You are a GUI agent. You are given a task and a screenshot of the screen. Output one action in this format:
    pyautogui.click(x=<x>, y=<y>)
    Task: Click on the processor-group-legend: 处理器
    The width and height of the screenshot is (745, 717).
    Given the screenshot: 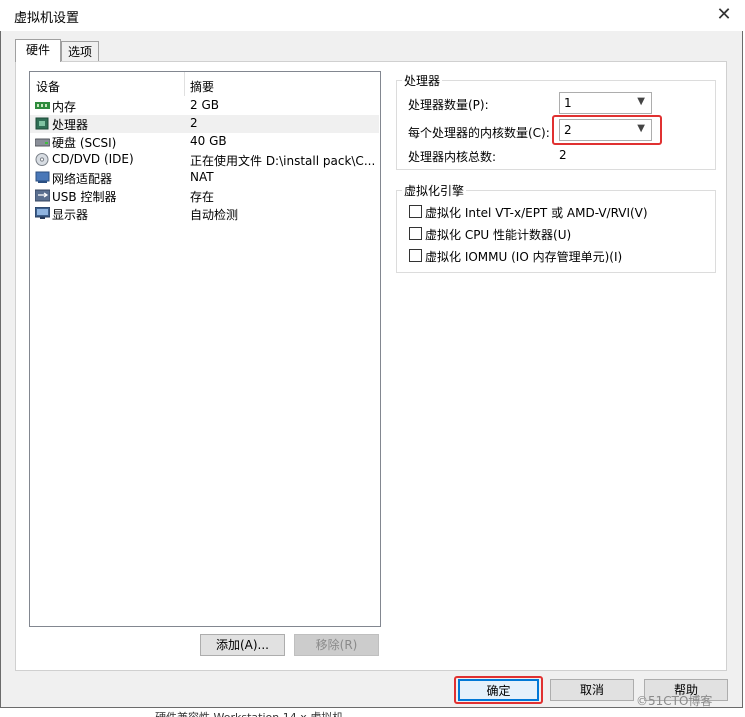 What is the action you would take?
    pyautogui.click(x=422, y=80)
    